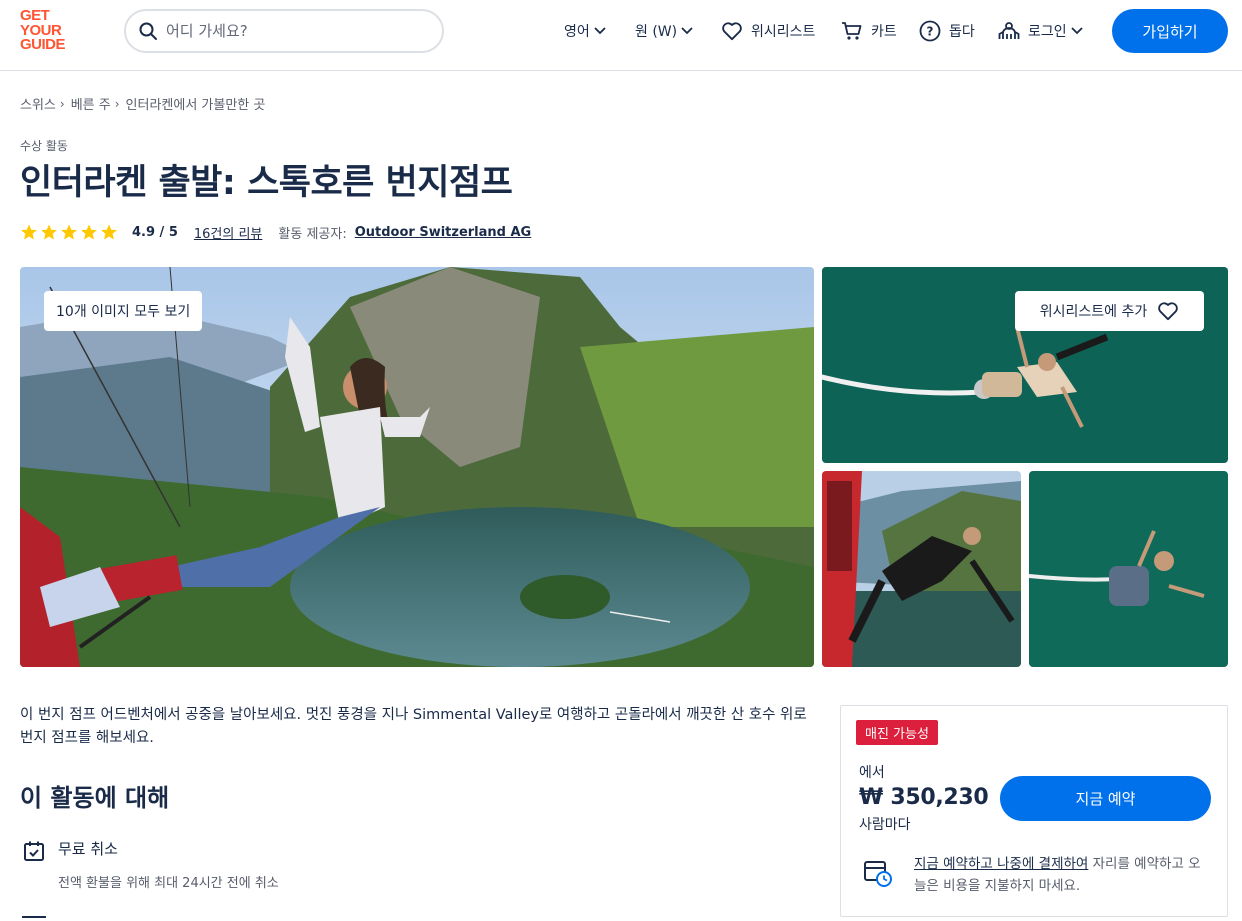  What do you see at coordinates (1170, 31) in the screenshot?
I see `signup-button: 가입하기` at bounding box center [1170, 31].